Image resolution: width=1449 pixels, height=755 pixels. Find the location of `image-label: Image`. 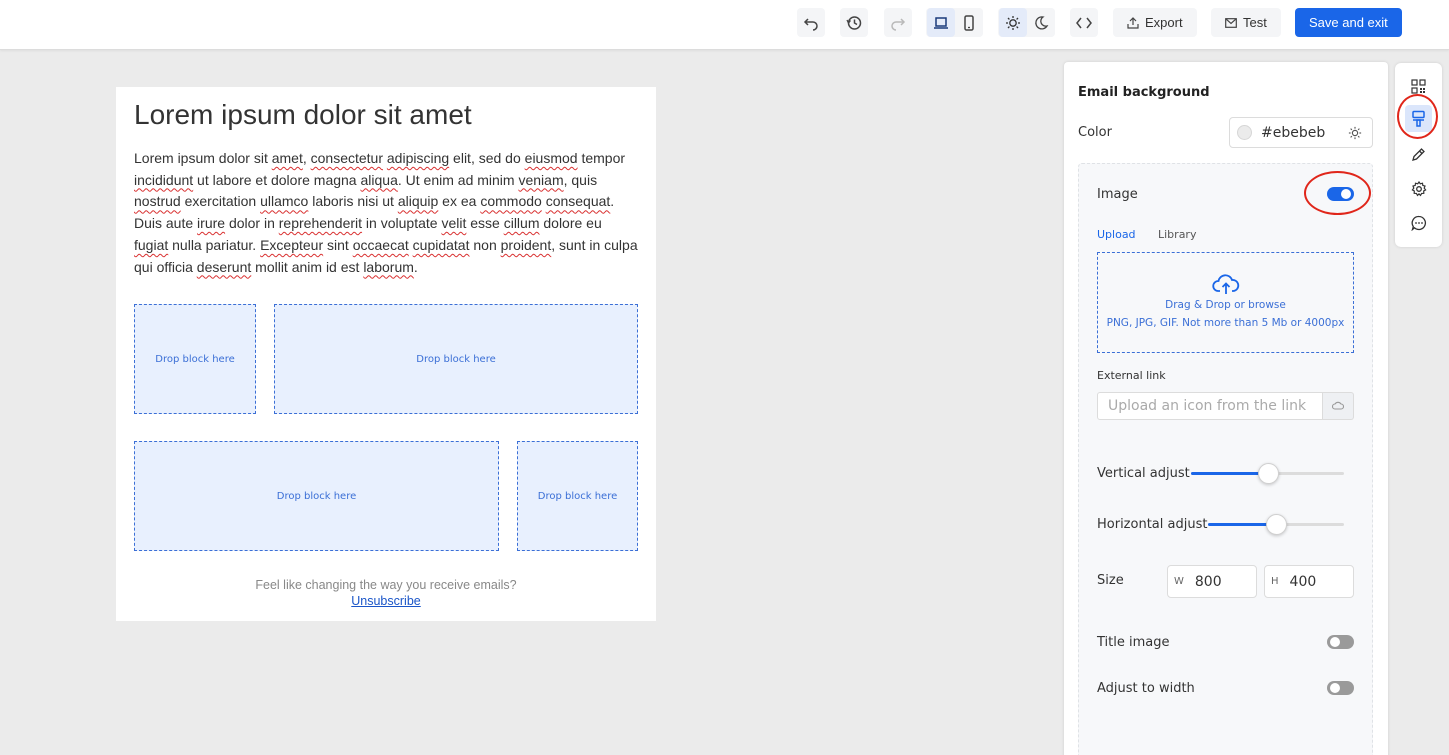

image-label: Image is located at coordinates (1117, 194).